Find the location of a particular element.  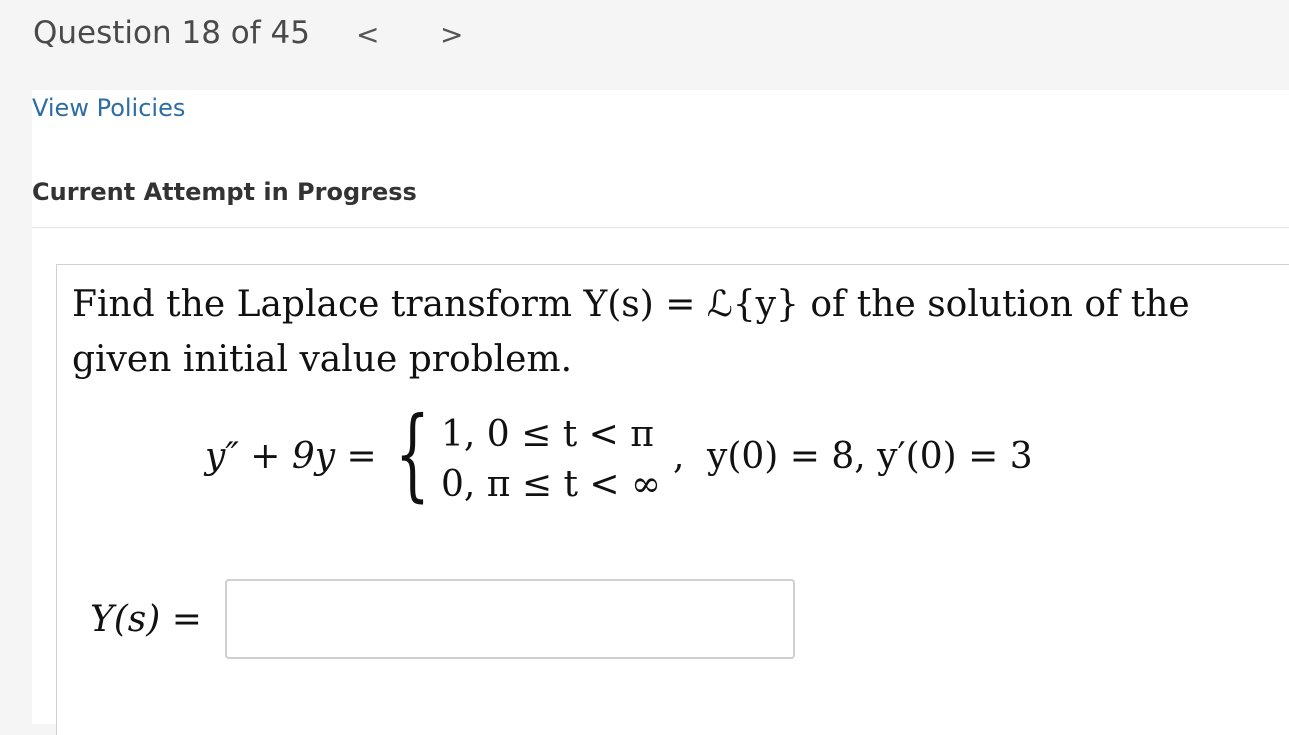

previous-question-button: < is located at coordinates (367, 34).